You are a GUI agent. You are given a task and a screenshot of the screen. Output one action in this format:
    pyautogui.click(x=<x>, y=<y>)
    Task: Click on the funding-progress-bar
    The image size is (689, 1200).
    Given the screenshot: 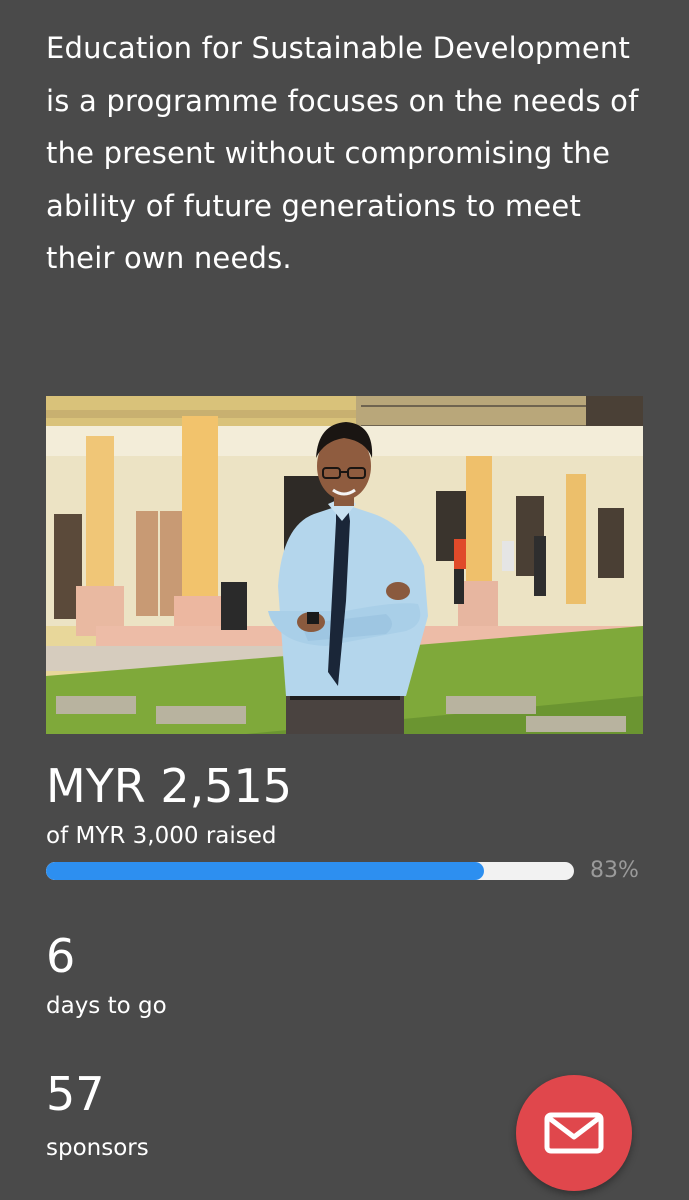 What is the action you would take?
    pyautogui.click(x=310, y=871)
    